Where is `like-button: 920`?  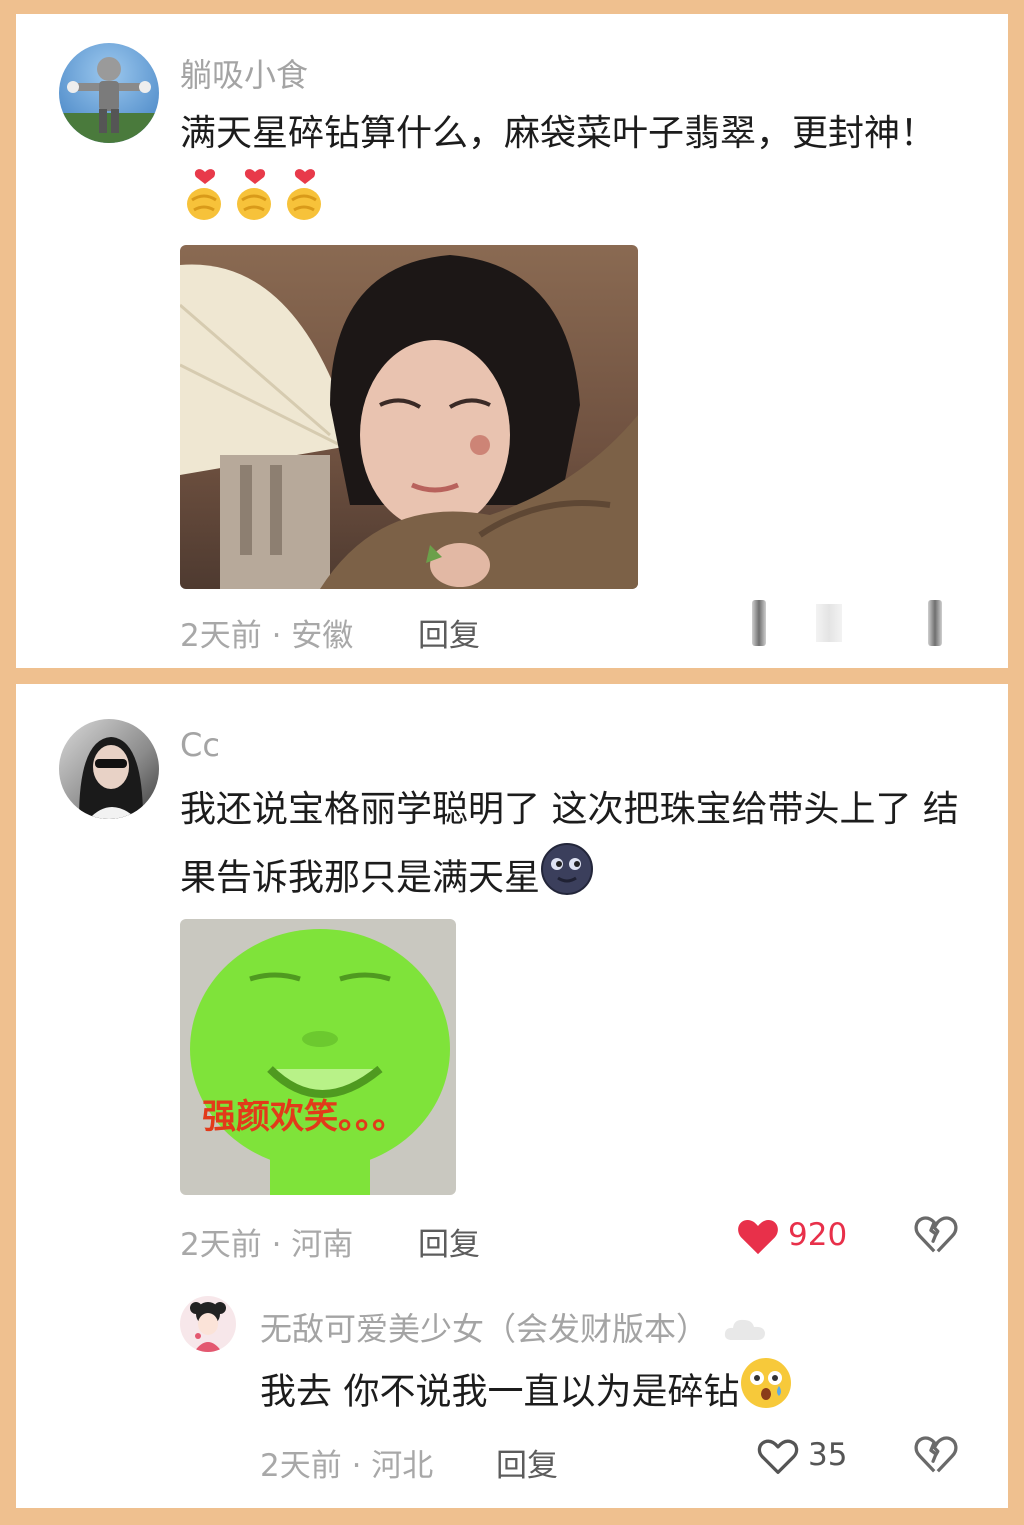 like-button: 920 is located at coordinates (796, 1236).